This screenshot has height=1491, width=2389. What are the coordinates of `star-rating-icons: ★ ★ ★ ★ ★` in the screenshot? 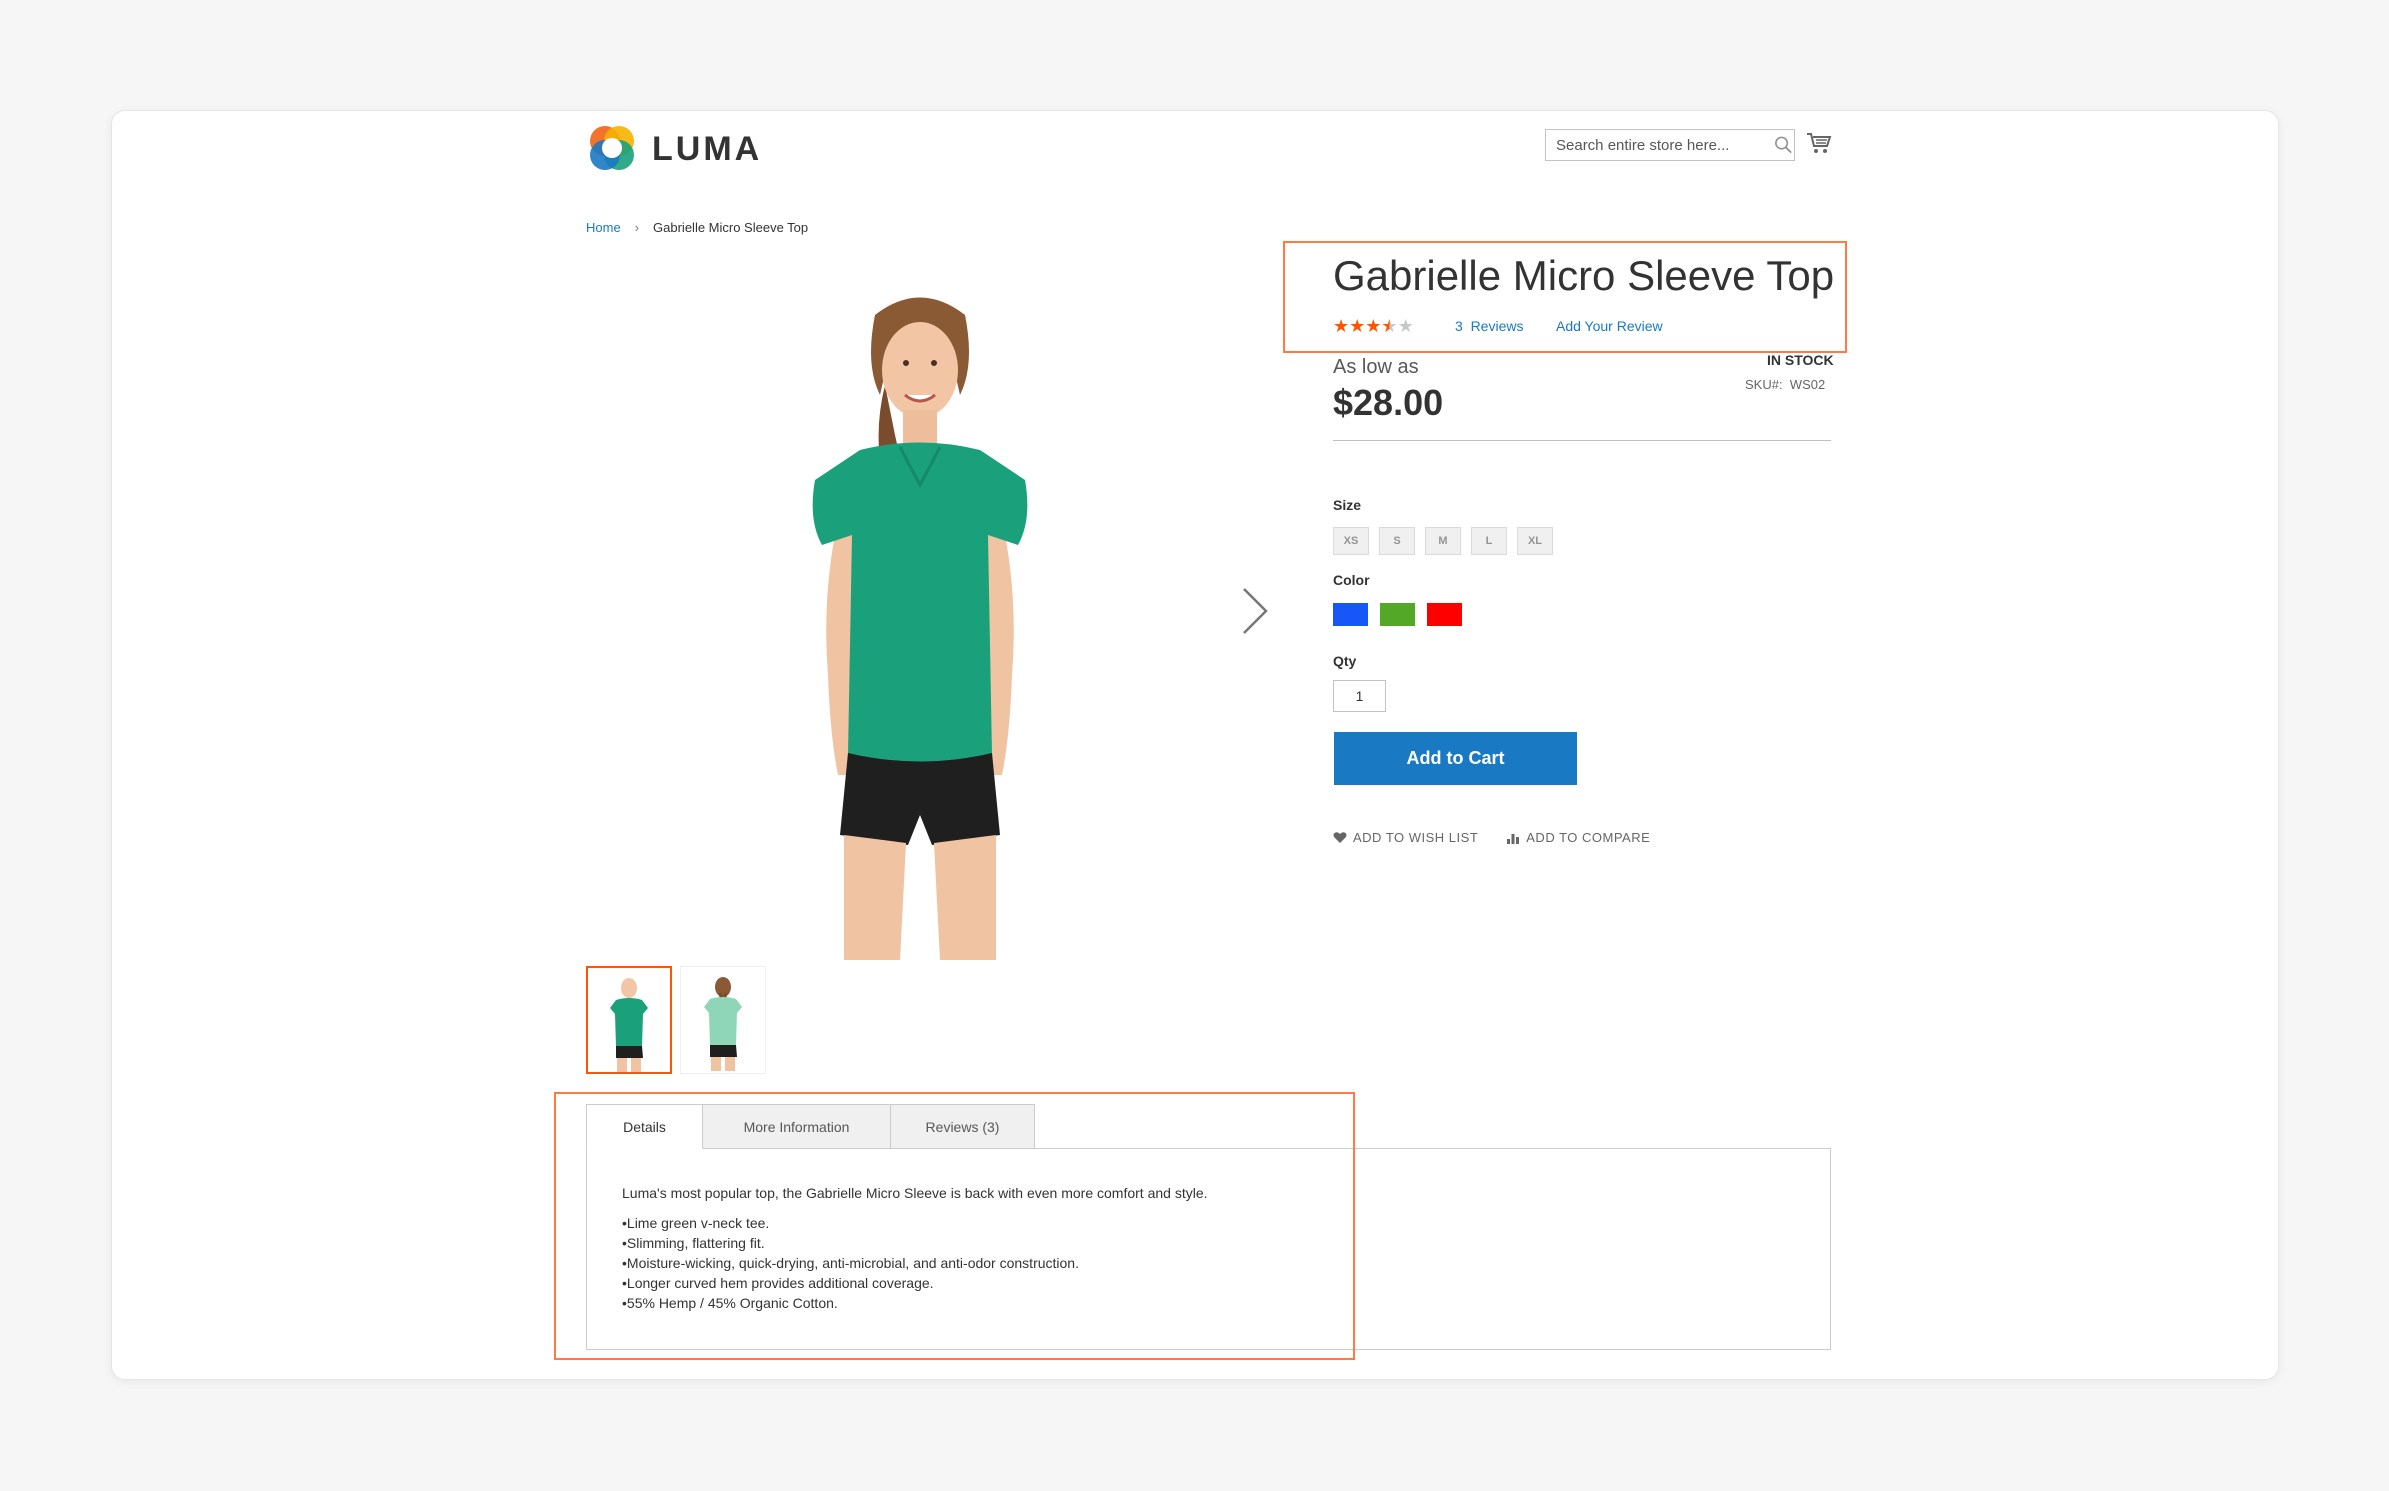 It's located at (1373, 326).